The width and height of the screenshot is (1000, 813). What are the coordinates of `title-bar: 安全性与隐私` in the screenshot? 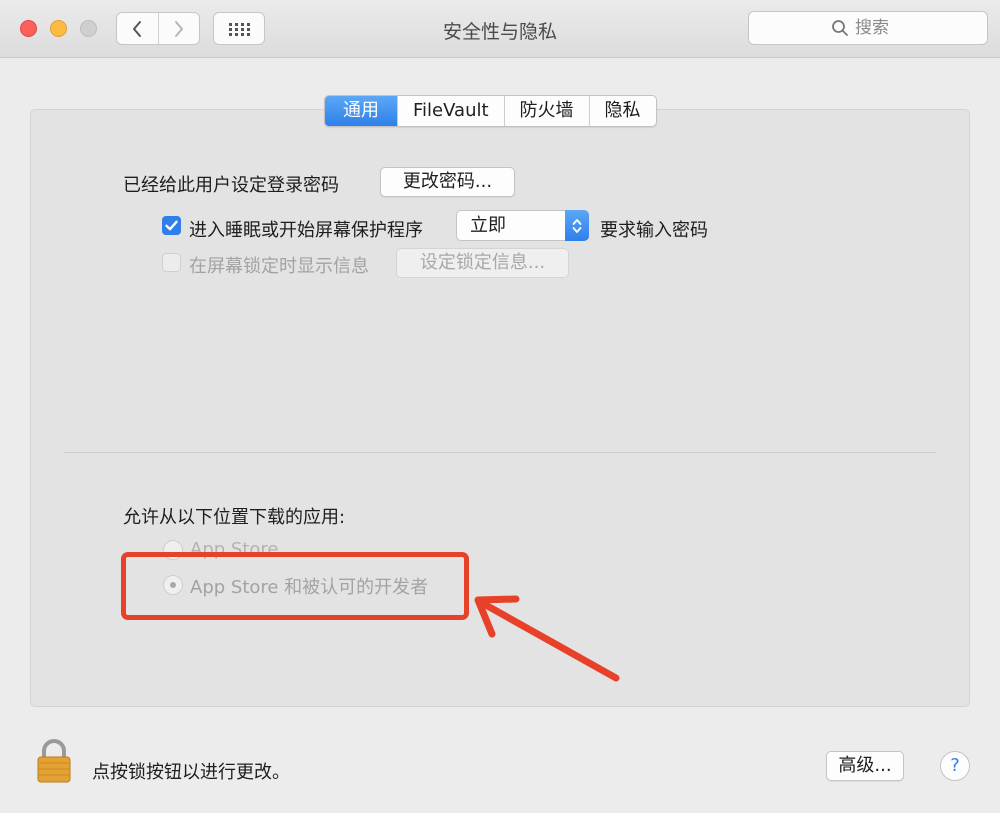 It's located at (500, 29).